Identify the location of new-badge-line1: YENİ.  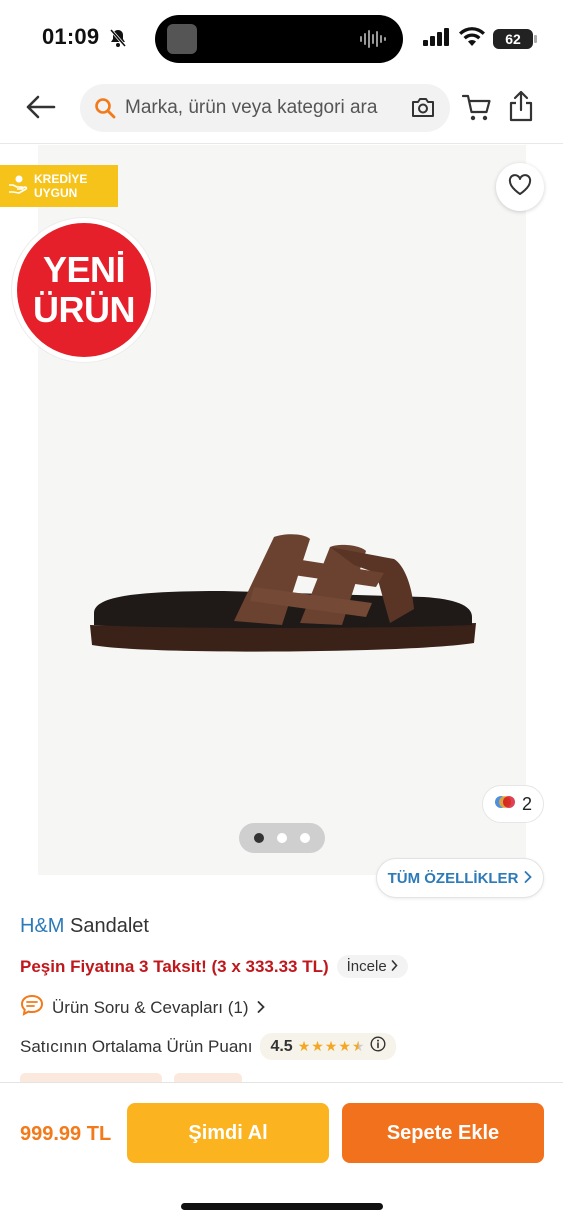
(84, 269).